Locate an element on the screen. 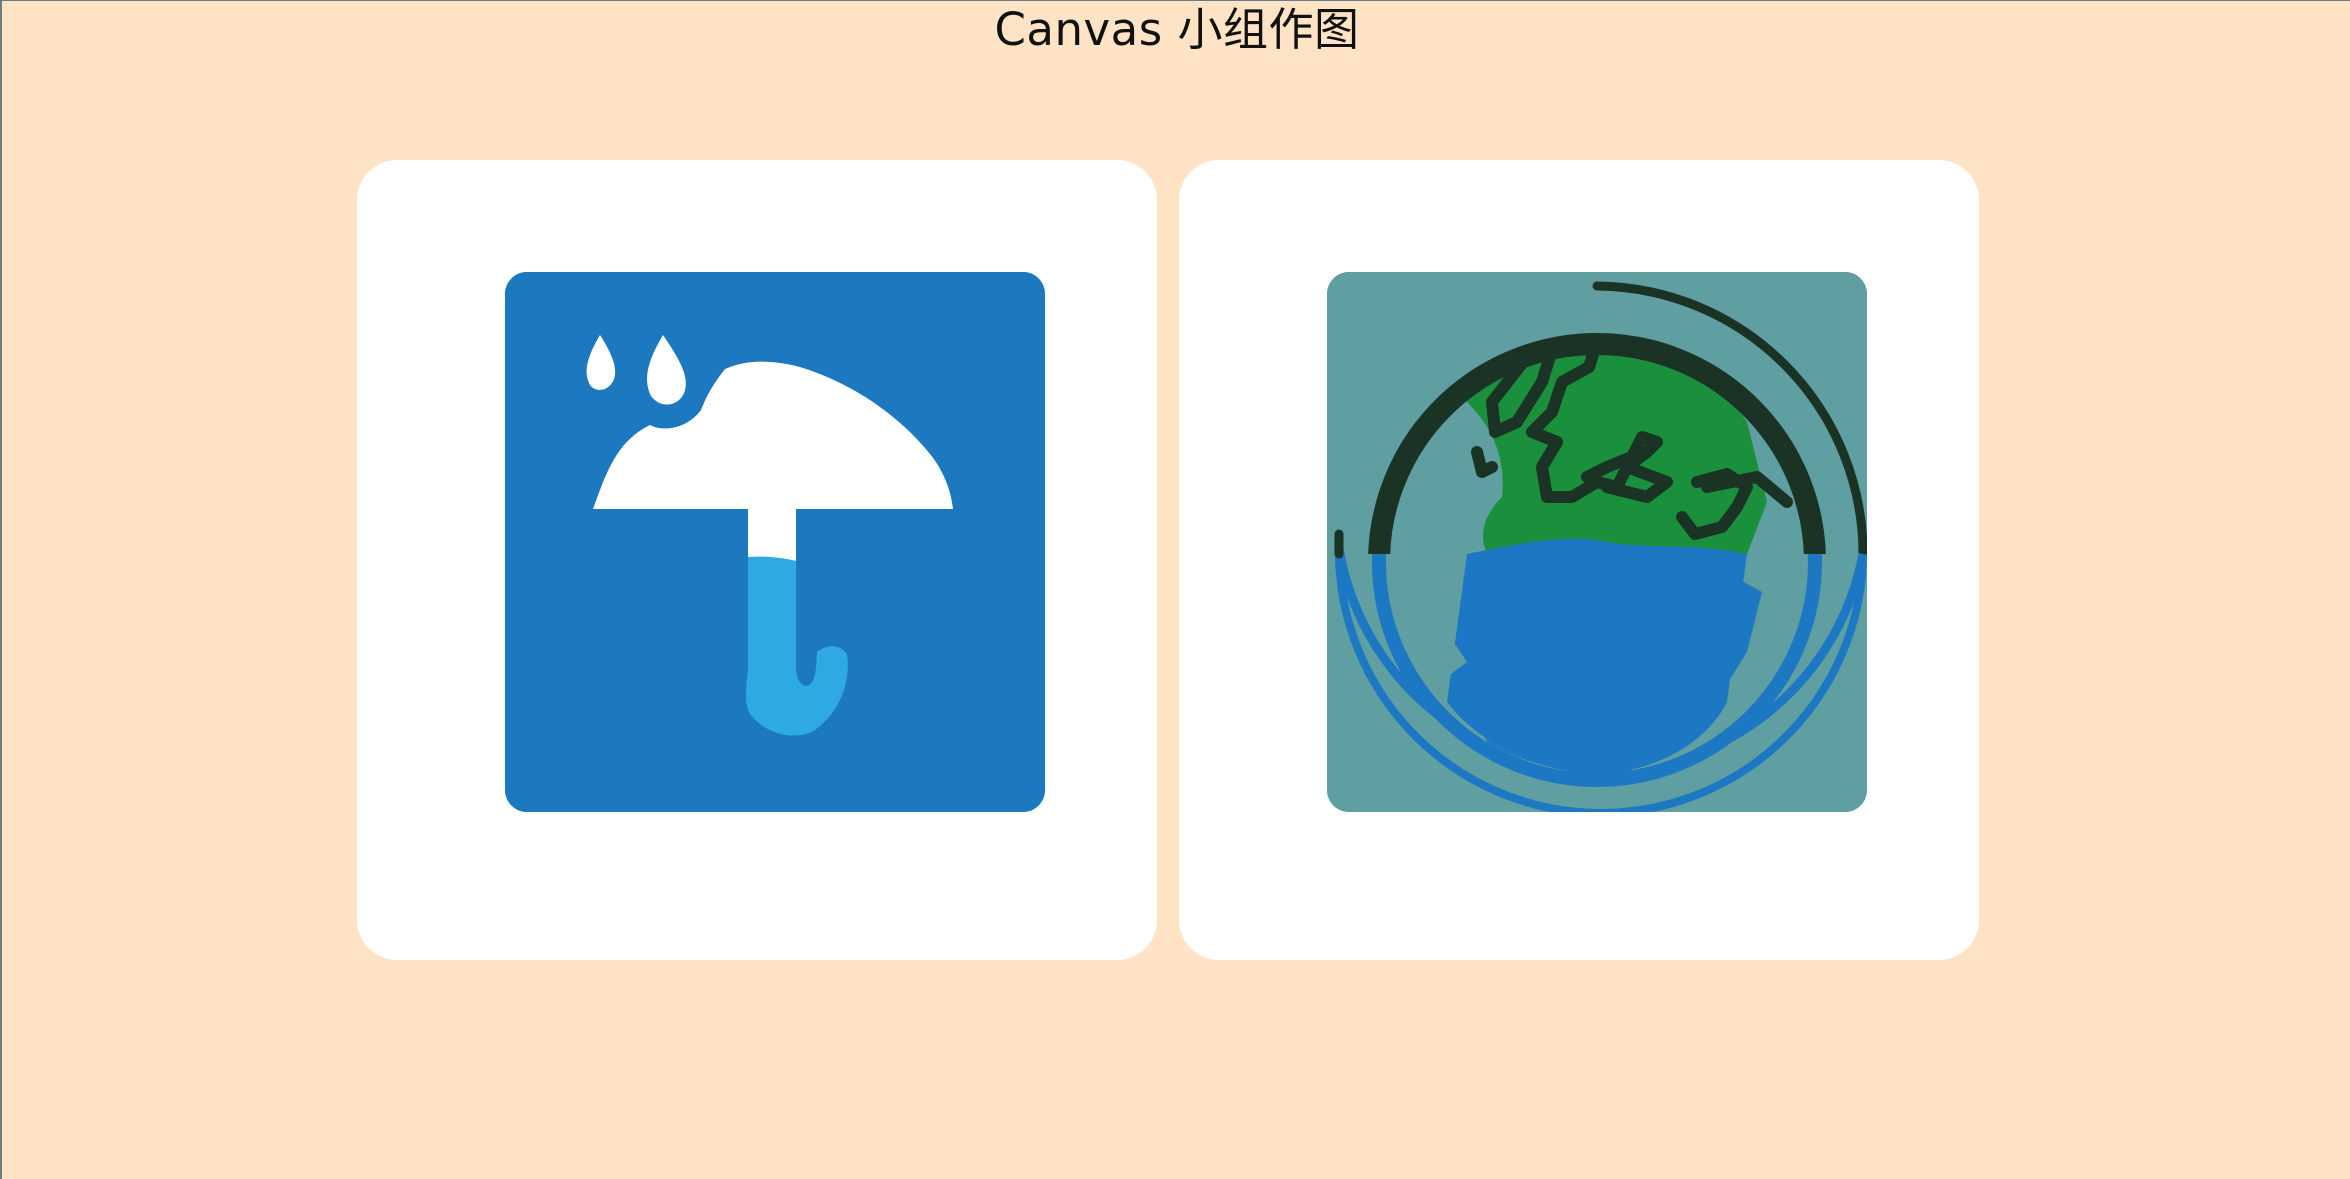 This screenshot has height=1179, width=2350. globe-canvas is located at coordinates (1597, 542).